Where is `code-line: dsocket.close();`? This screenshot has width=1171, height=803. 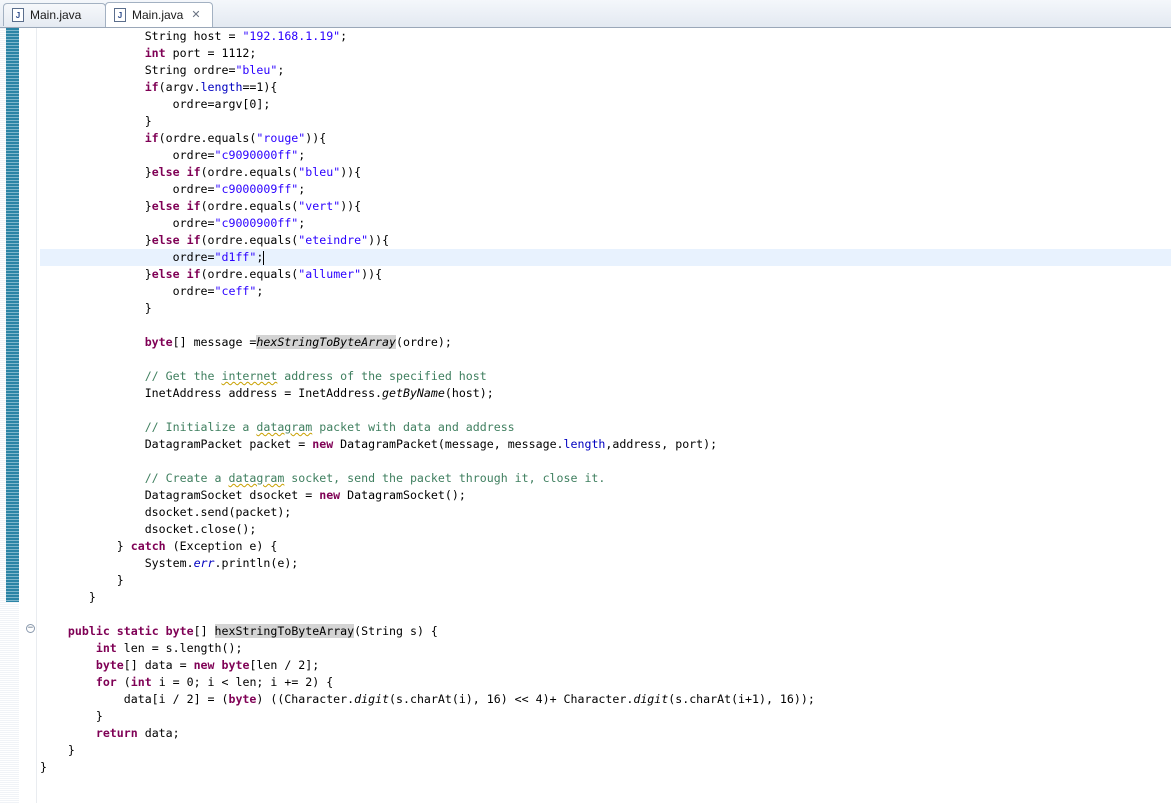
code-line: dsocket.close(); is located at coordinates (200, 529).